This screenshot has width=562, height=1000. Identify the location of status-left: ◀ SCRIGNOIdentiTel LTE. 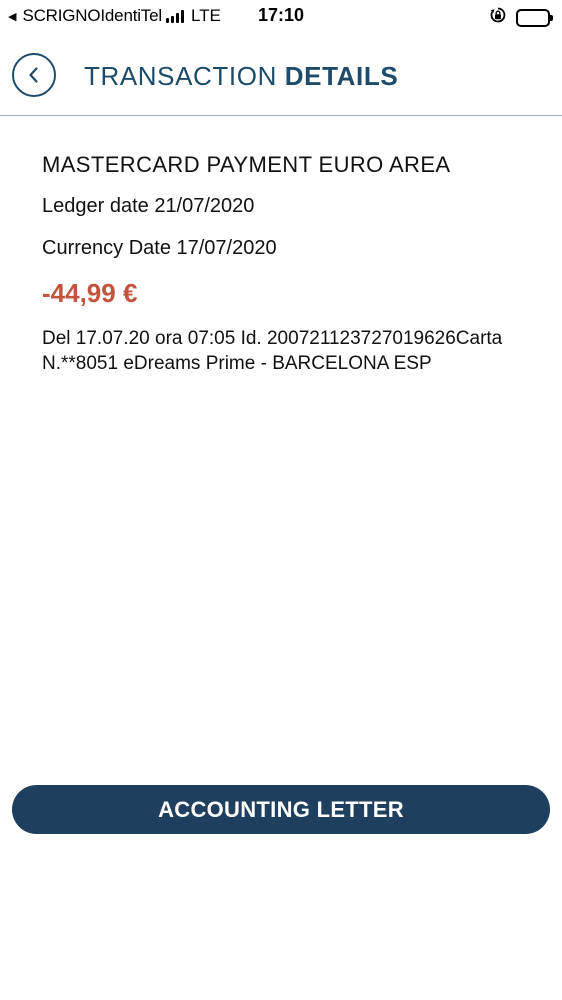
(114, 16).